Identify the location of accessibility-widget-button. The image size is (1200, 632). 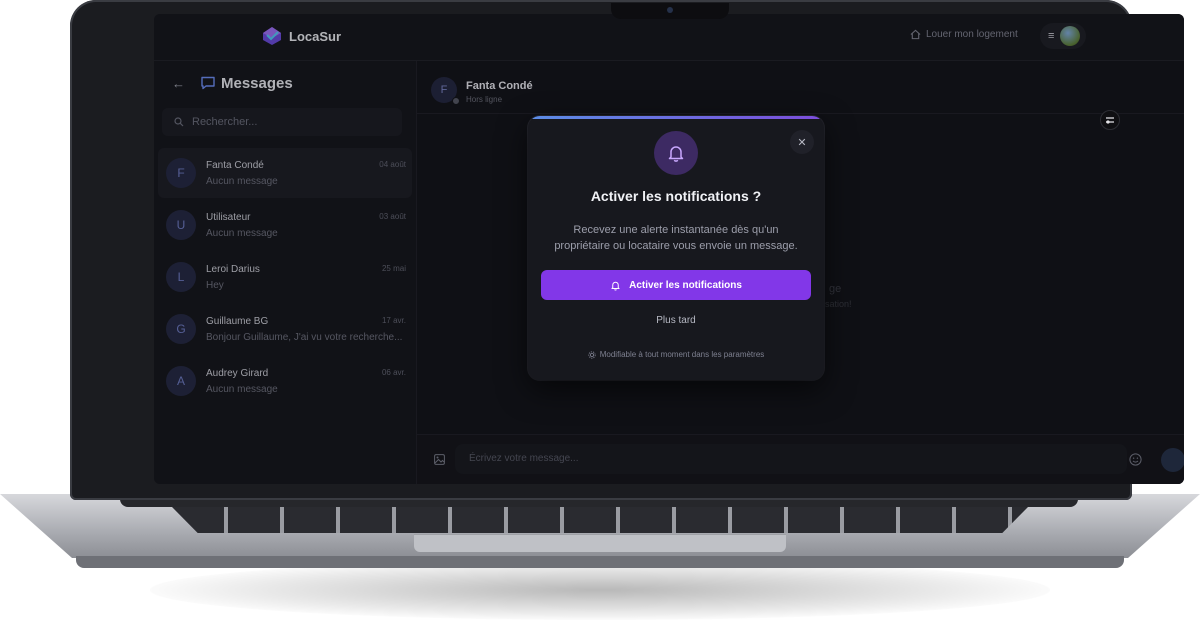
(1110, 120).